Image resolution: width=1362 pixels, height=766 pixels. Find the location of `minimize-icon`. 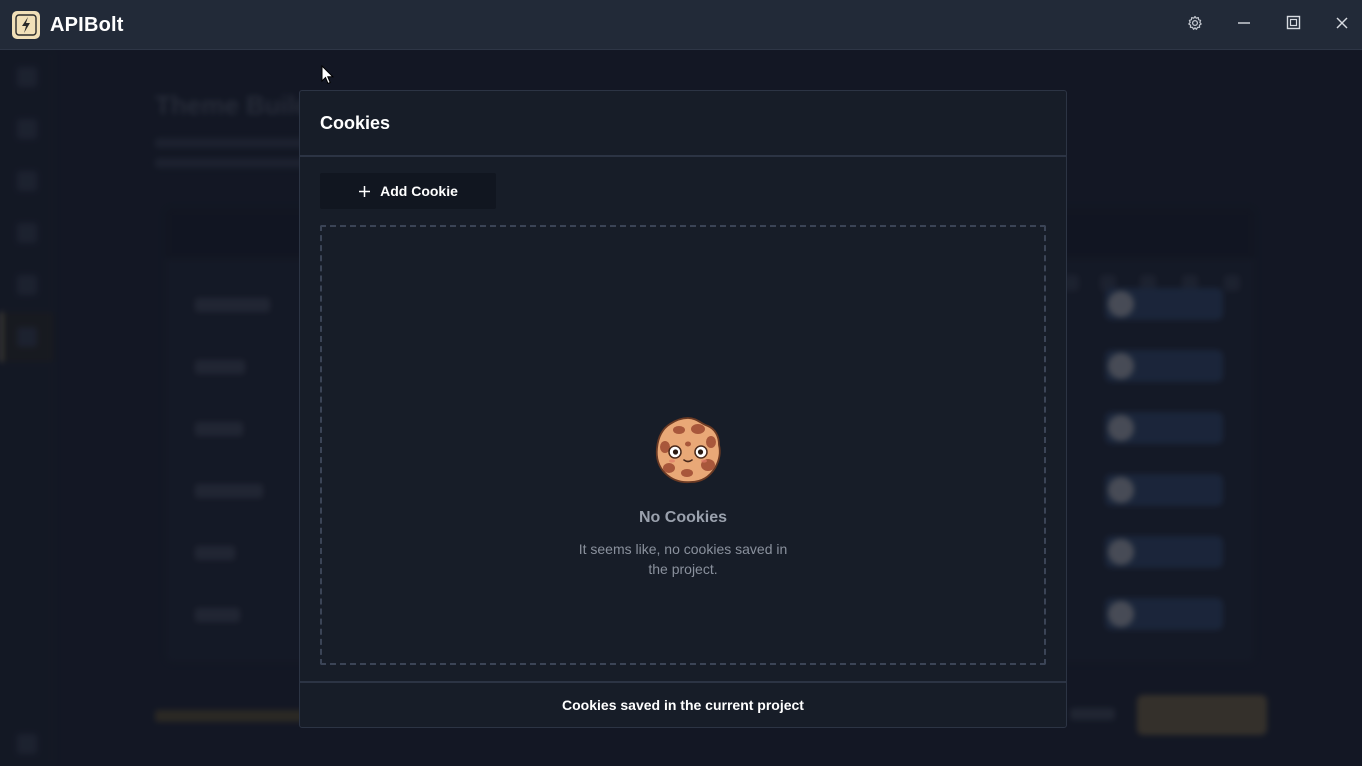

minimize-icon is located at coordinates (1244, 25).